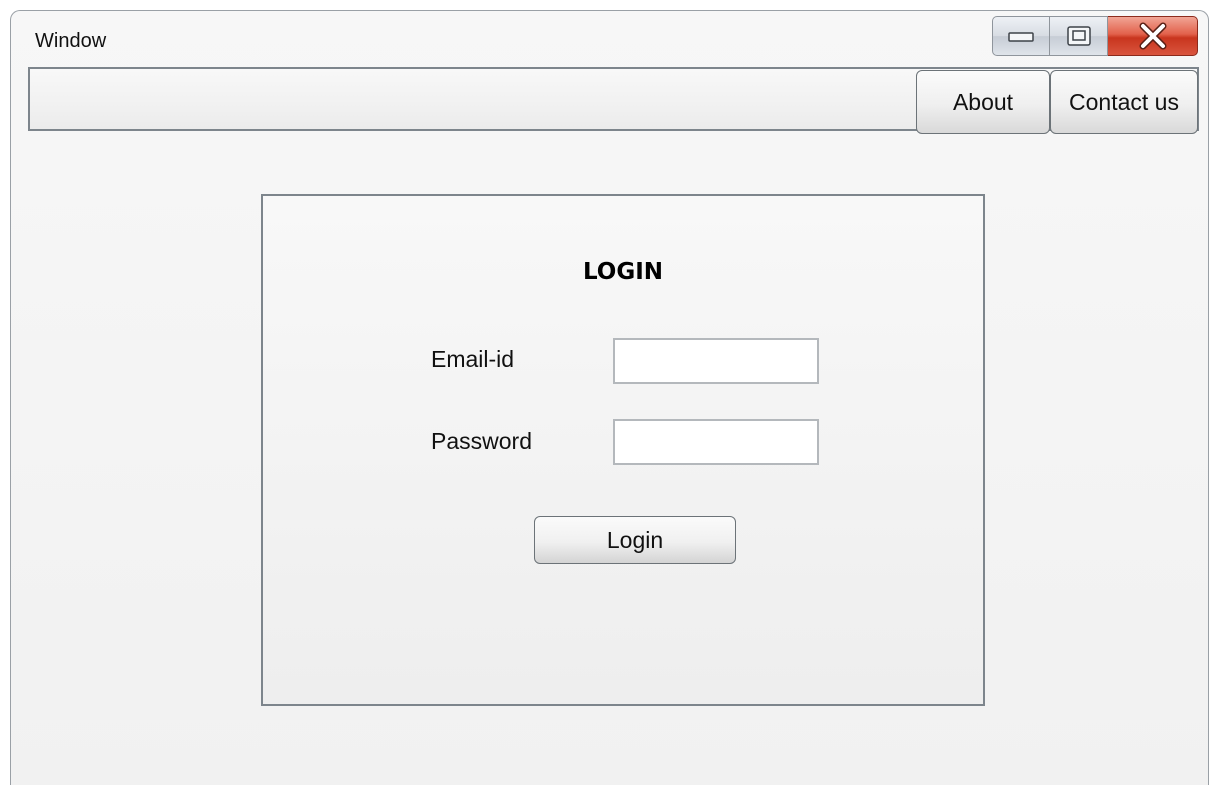 Image resolution: width=1213 pixels, height=785 pixels. I want to click on menu-bar: About Contact us, so click(613, 100).